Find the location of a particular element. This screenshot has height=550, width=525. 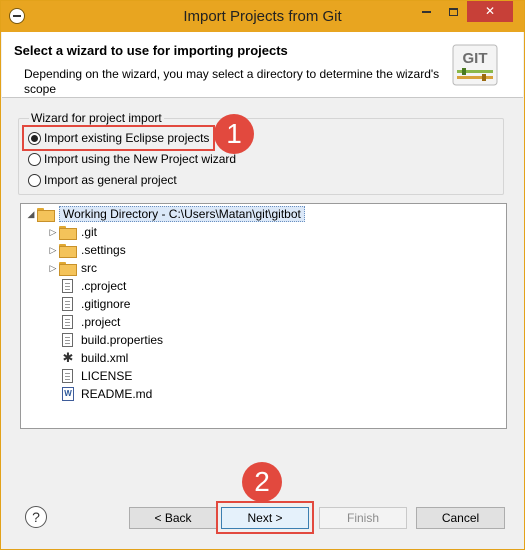

minimize-icon is located at coordinates (426, 11).